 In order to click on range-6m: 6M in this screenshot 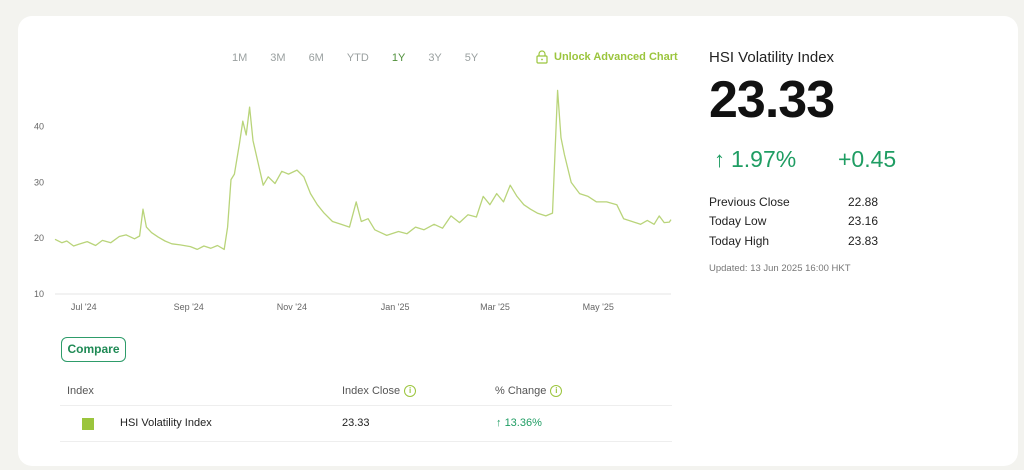, I will do `click(316, 58)`.